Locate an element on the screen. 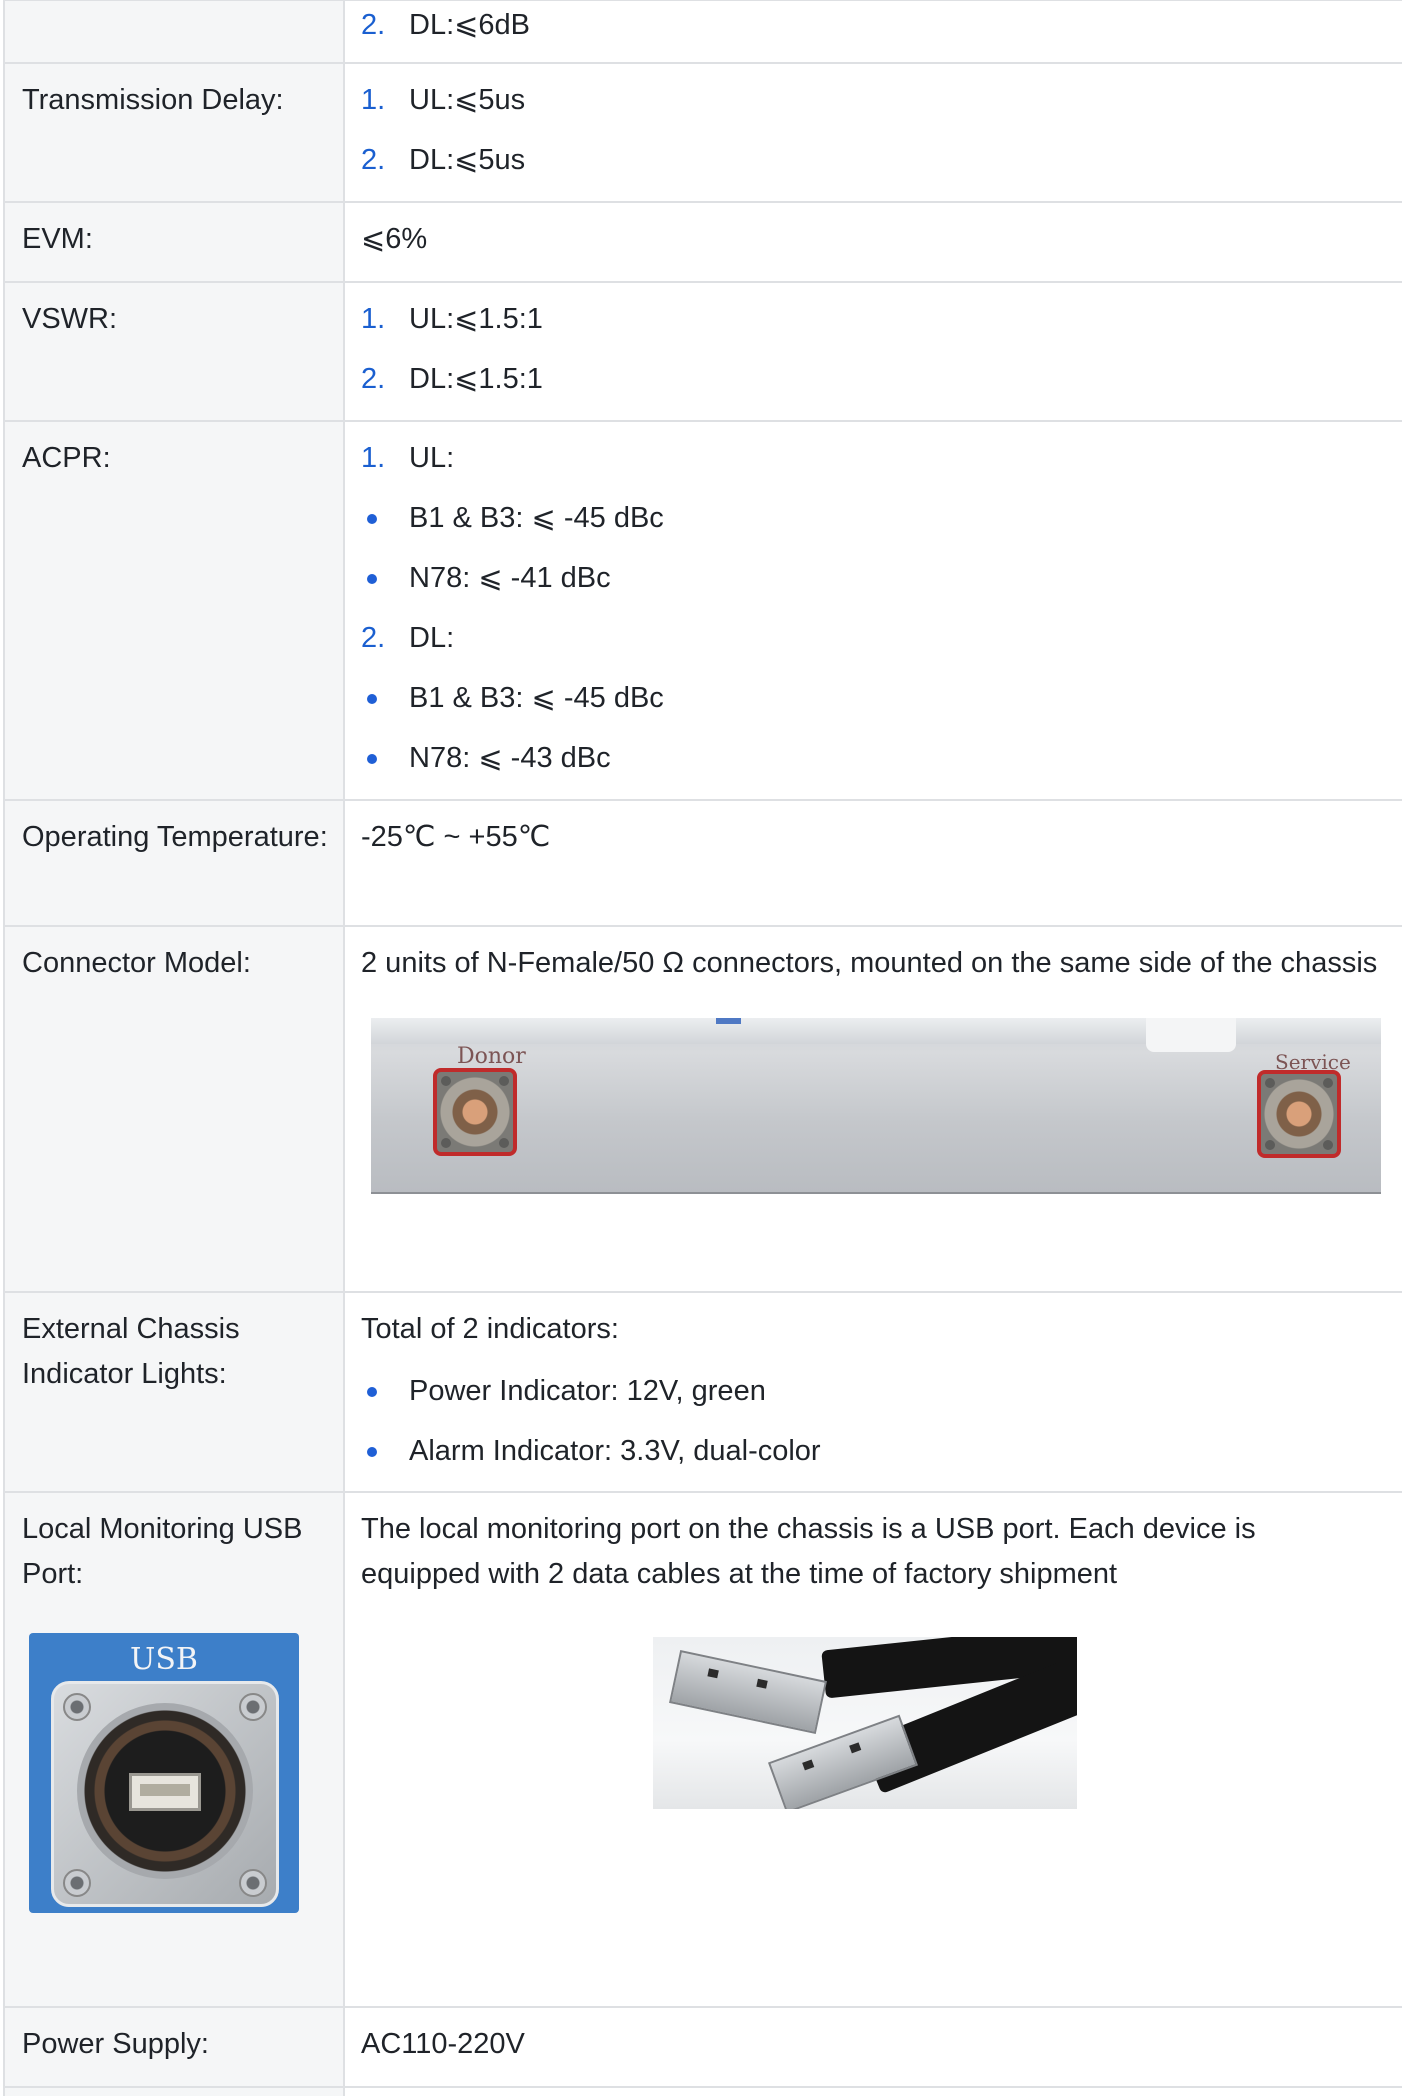 This screenshot has width=1402, height=2096. row-power-supply: Power Supply: AC110-220V is located at coordinates (703, 2048).